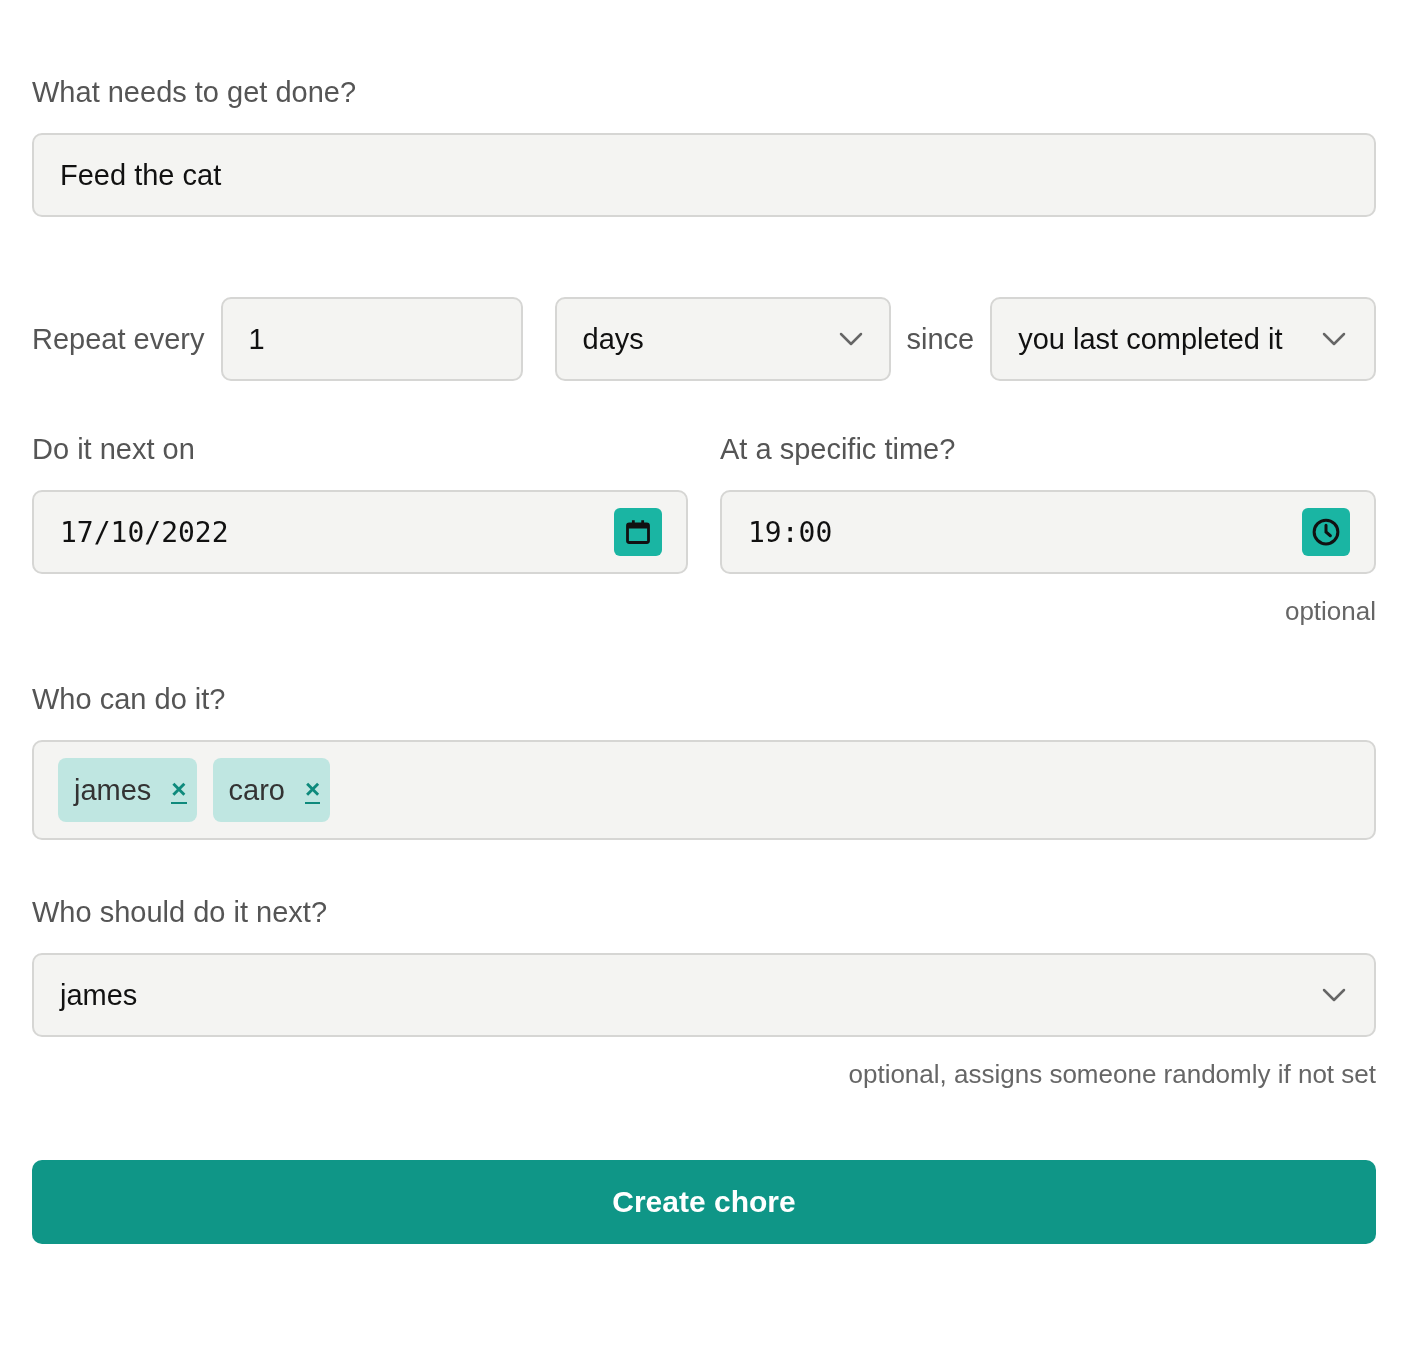 This screenshot has height=1348, width=1408. I want to click on select-field: james, so click(704, 995).